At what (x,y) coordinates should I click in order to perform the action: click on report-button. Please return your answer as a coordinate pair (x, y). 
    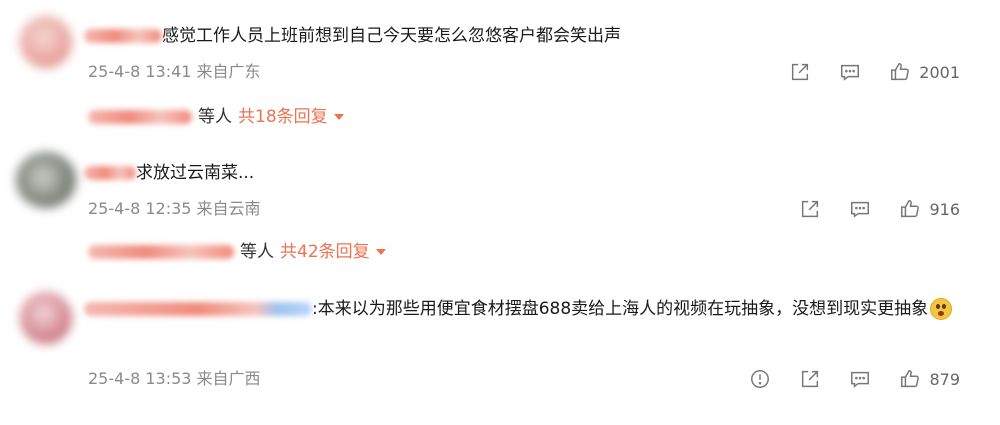
    Looking at the image, I should click on (760, 379).